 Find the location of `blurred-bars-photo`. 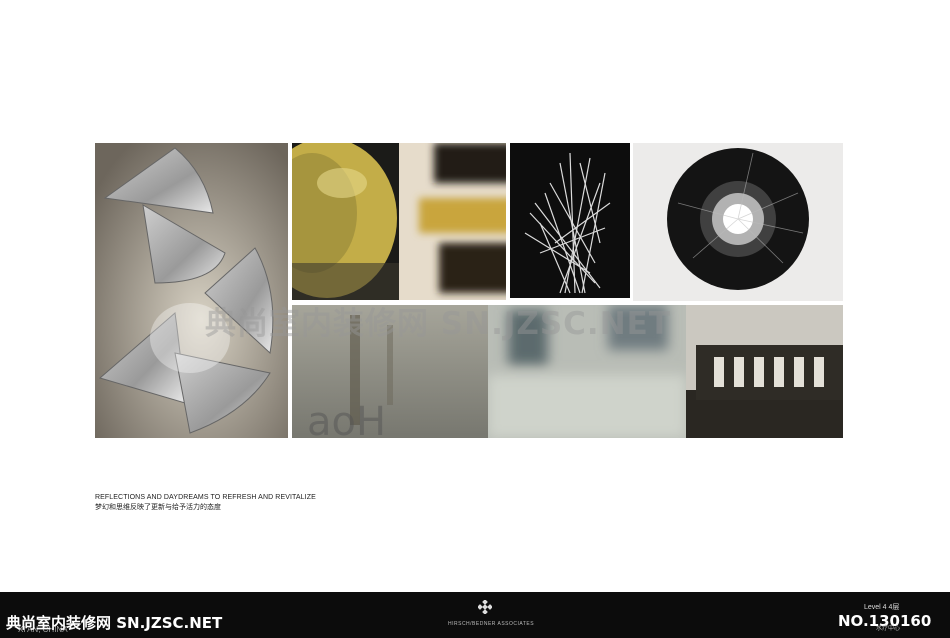

blurred-bars-photo is located at coordinates (452, 221).